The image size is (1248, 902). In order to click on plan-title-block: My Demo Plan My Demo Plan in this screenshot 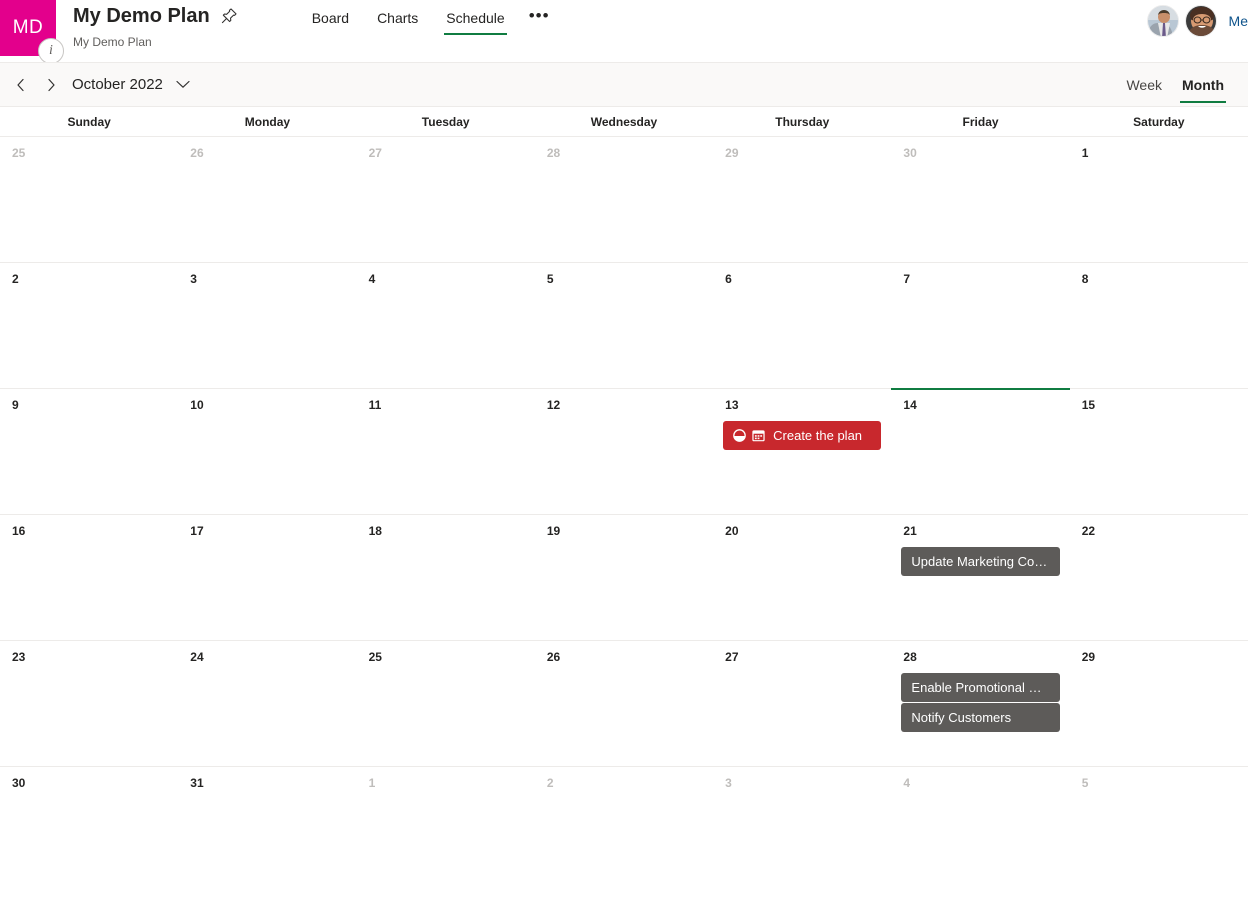, I will do `click(155, 24)`.